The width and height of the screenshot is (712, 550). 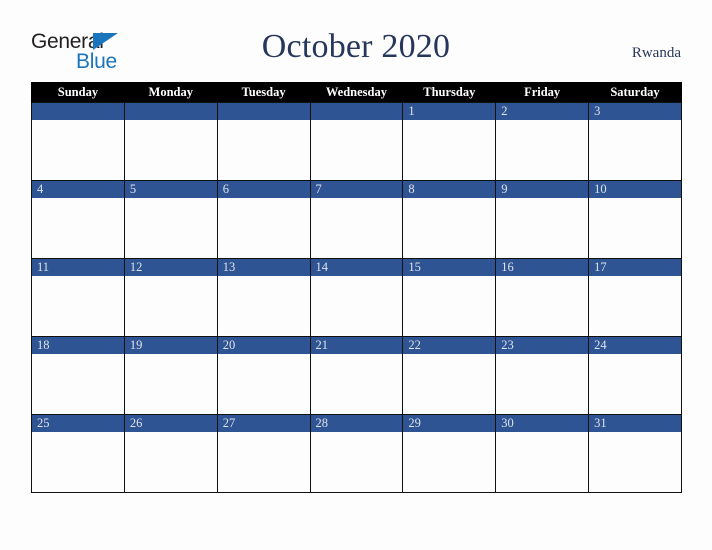 I want to click on day-number: 16, so click(x=542, y=267).